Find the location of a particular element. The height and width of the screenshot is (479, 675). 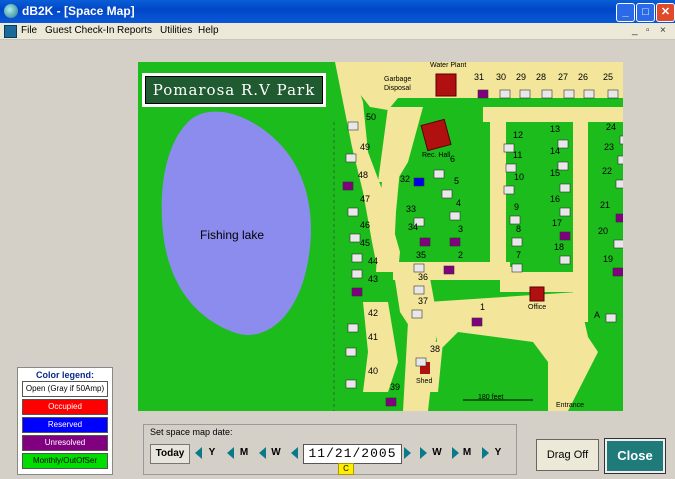

site-label-23: 23 is located at coordinates (609, 147).